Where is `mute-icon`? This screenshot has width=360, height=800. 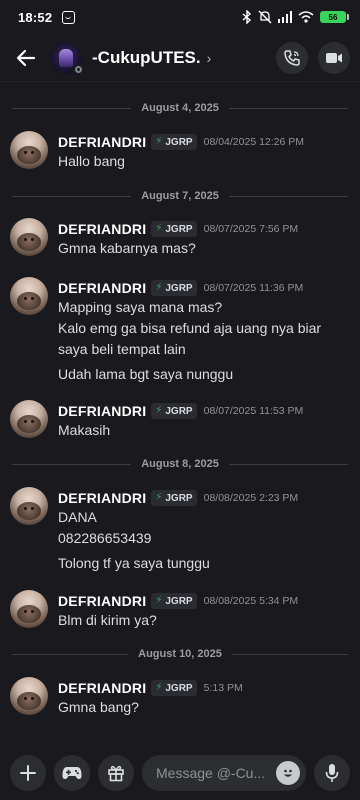 mute-icon is located at coordinates (265, 17).